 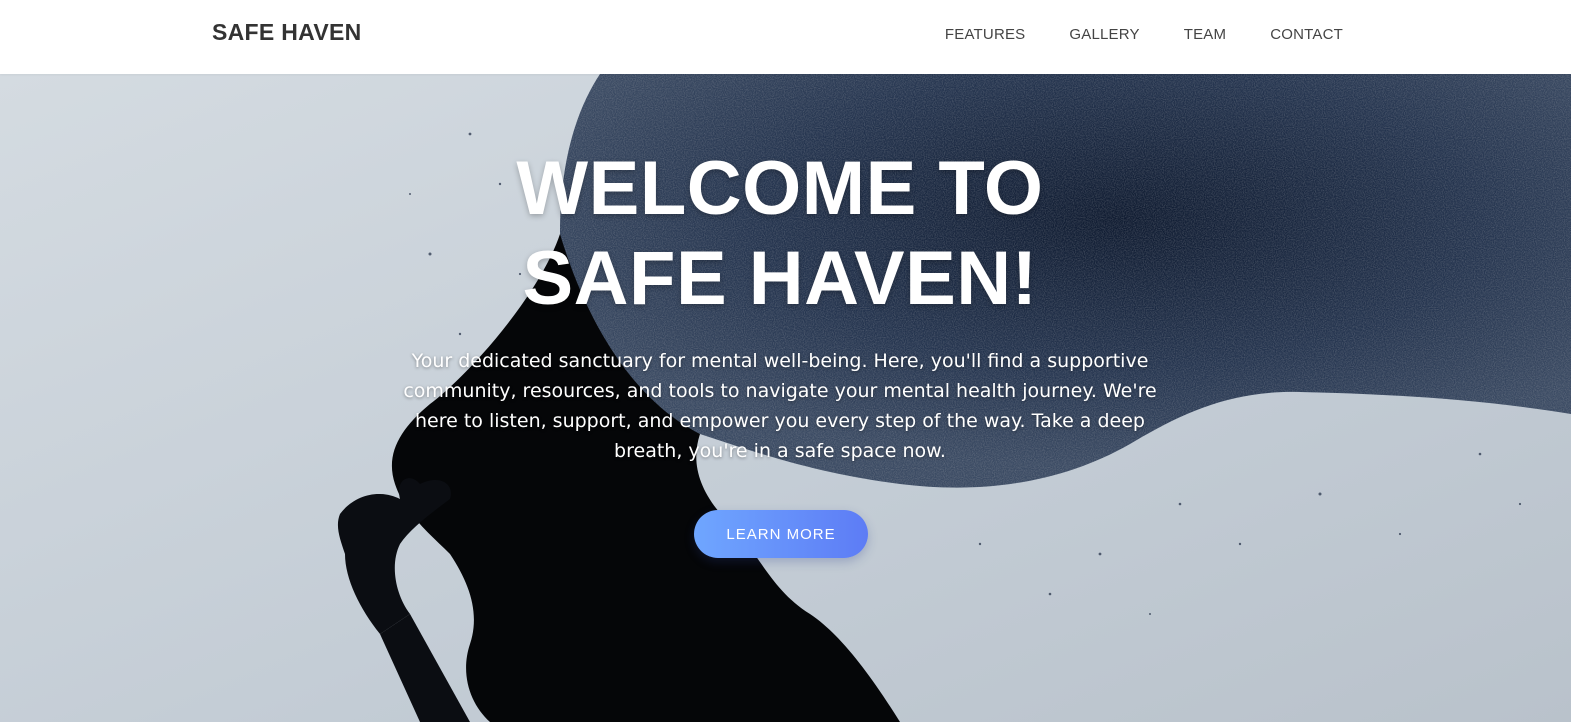 What do you see at coordinates (781, 534) in the screenshot?
I see `learn-more-button: LEARN MORE` at bounding box center [781, 534].